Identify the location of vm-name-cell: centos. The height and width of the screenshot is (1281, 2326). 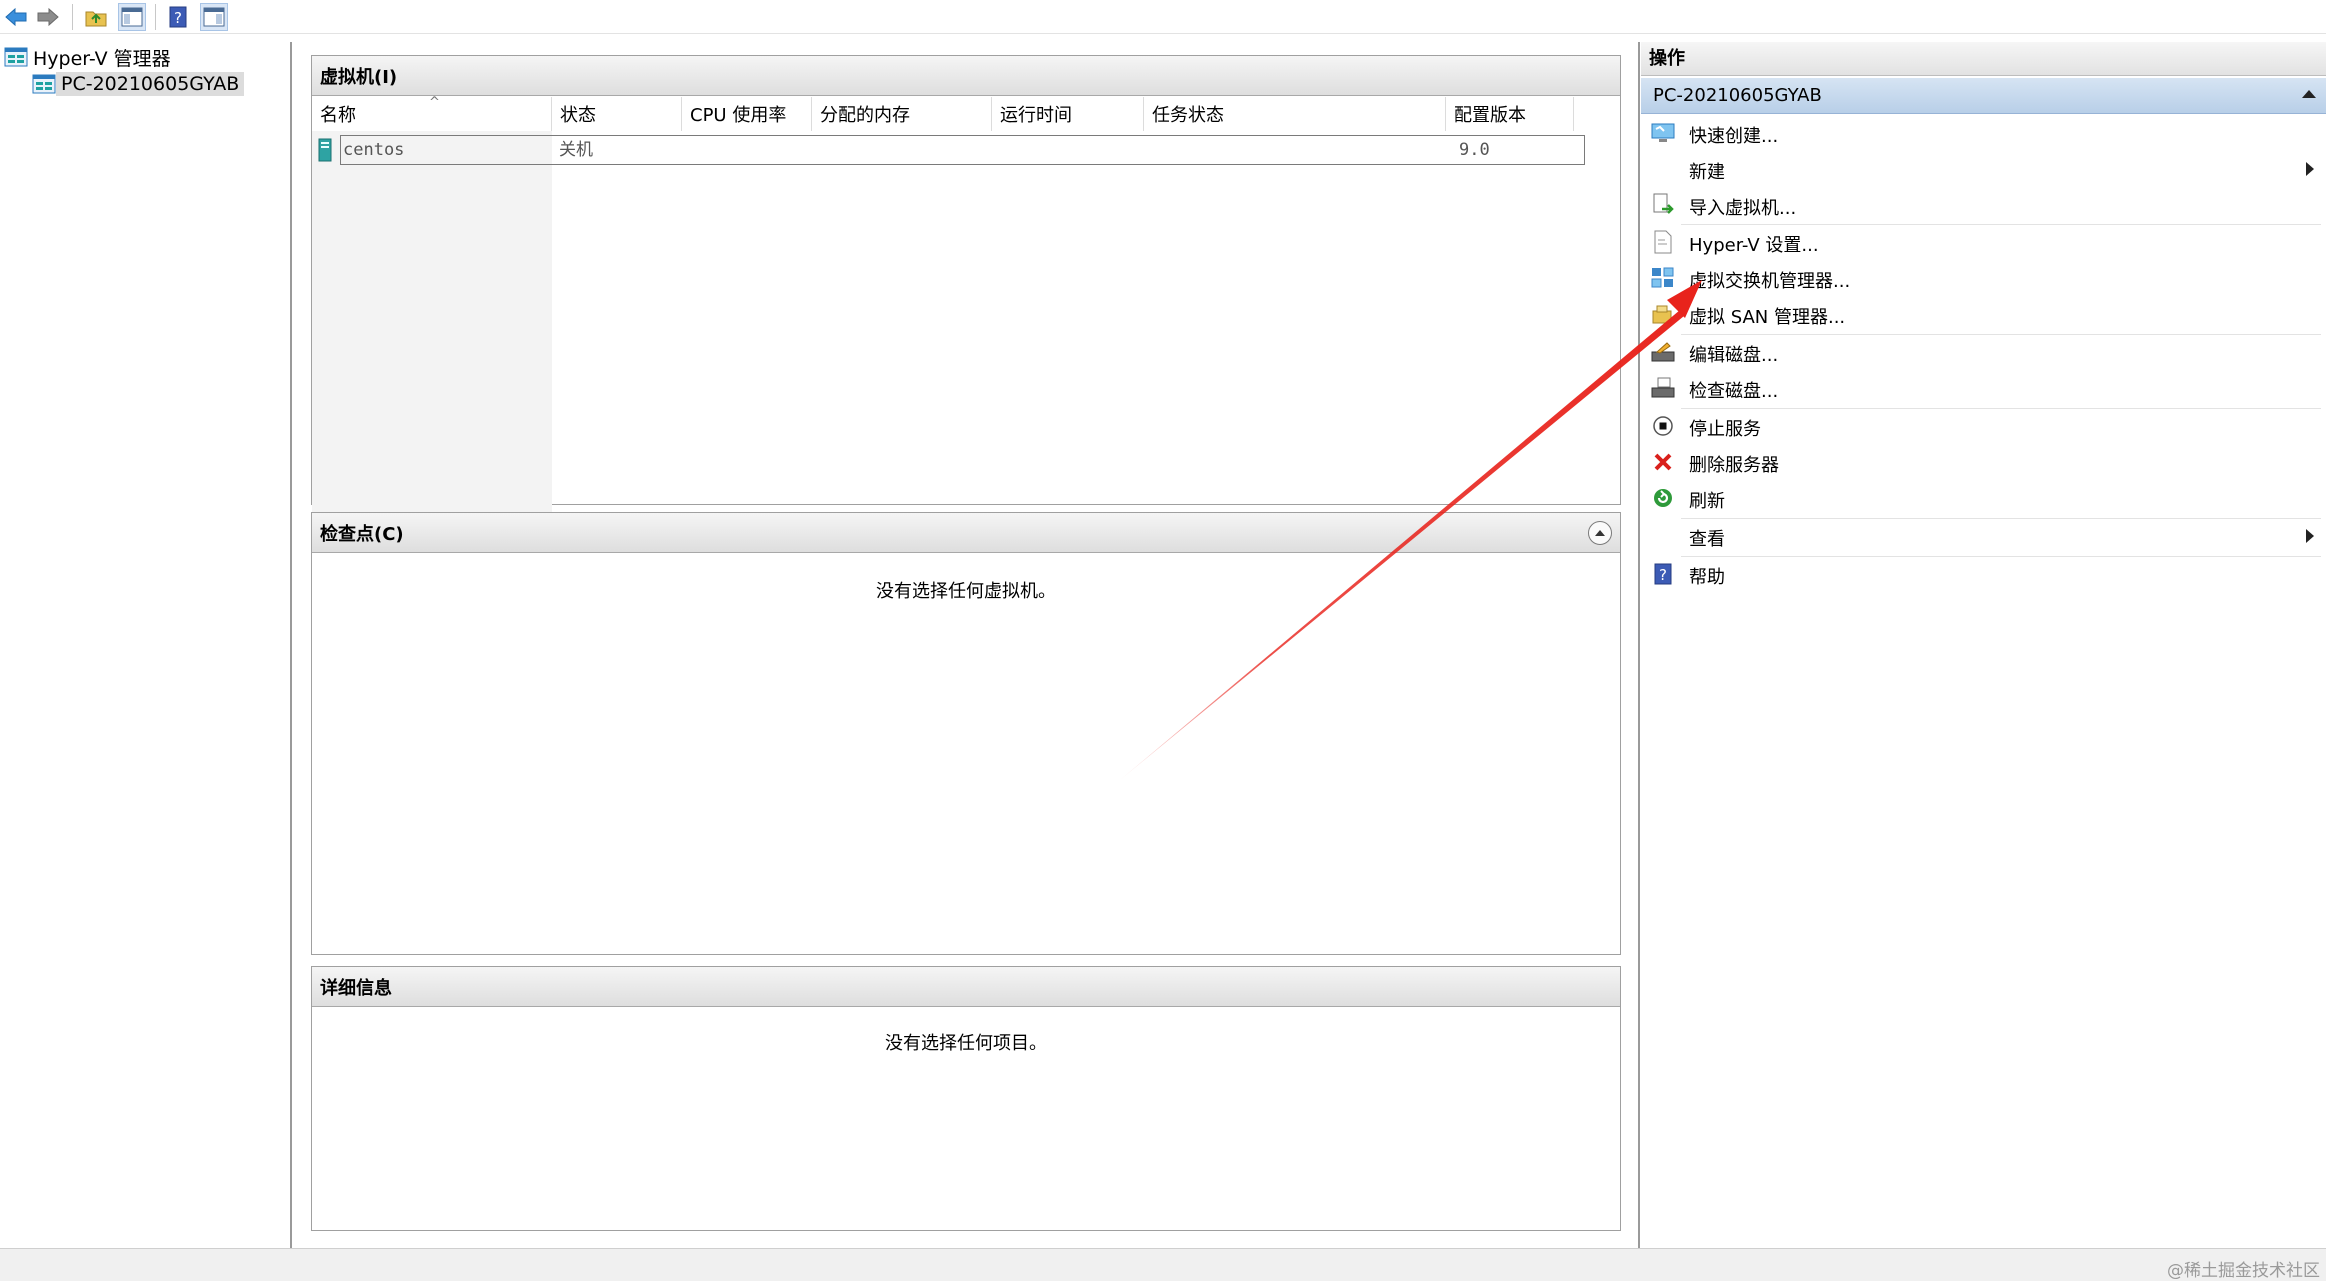
(374, 150).